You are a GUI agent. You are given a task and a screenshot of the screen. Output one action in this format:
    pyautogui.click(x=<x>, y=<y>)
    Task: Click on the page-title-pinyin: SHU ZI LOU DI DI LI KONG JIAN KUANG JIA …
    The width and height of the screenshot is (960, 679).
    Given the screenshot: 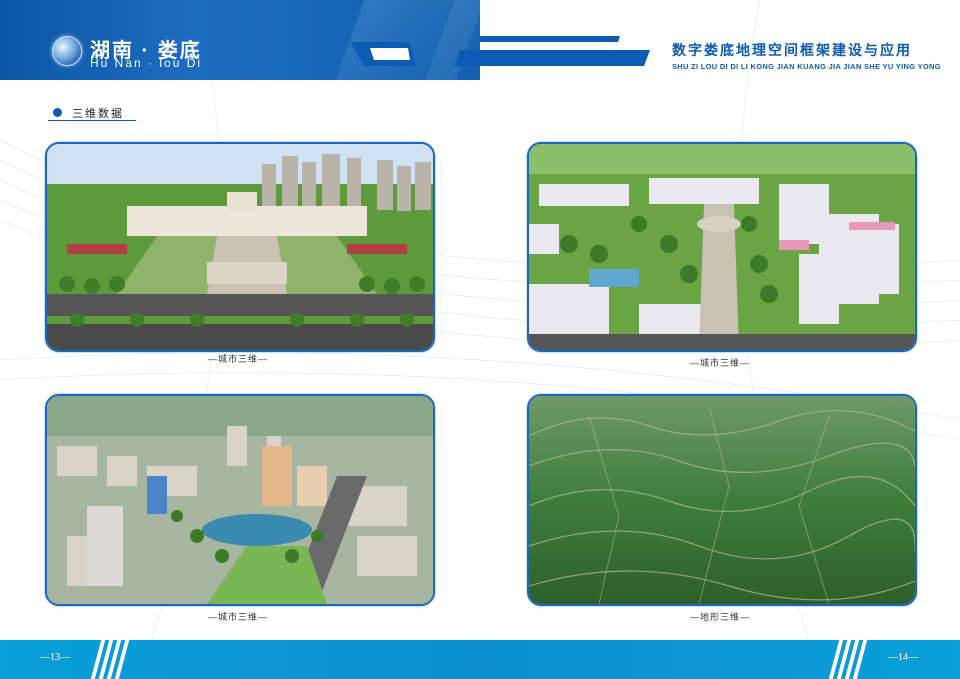 What is the action you would take?
    pyautogui.click(x=806, y=66)
    